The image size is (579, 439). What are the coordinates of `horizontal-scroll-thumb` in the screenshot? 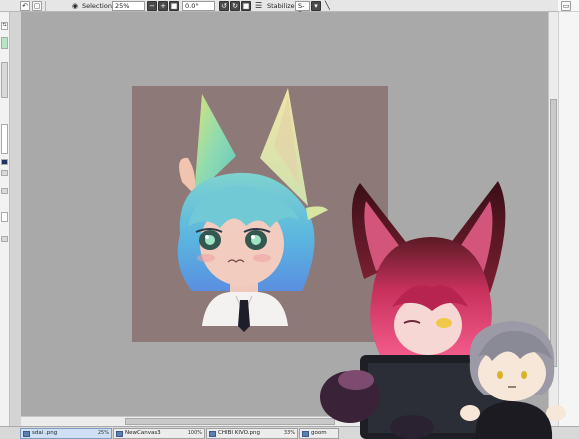 It's located at (230, 421).